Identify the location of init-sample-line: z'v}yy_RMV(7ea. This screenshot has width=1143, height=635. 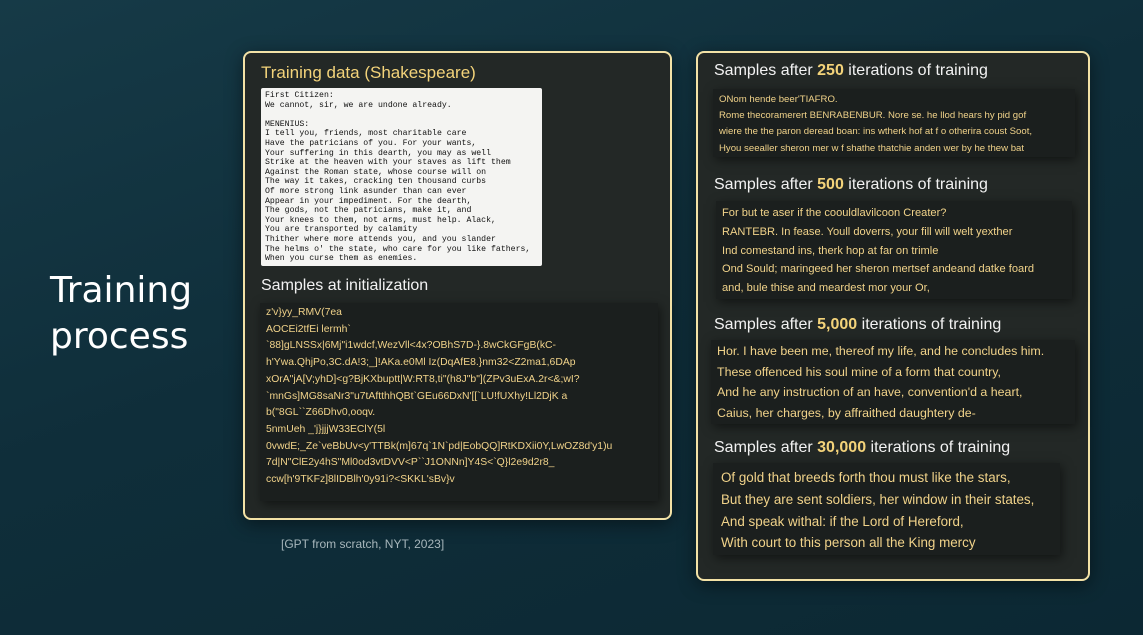
(304, 312).